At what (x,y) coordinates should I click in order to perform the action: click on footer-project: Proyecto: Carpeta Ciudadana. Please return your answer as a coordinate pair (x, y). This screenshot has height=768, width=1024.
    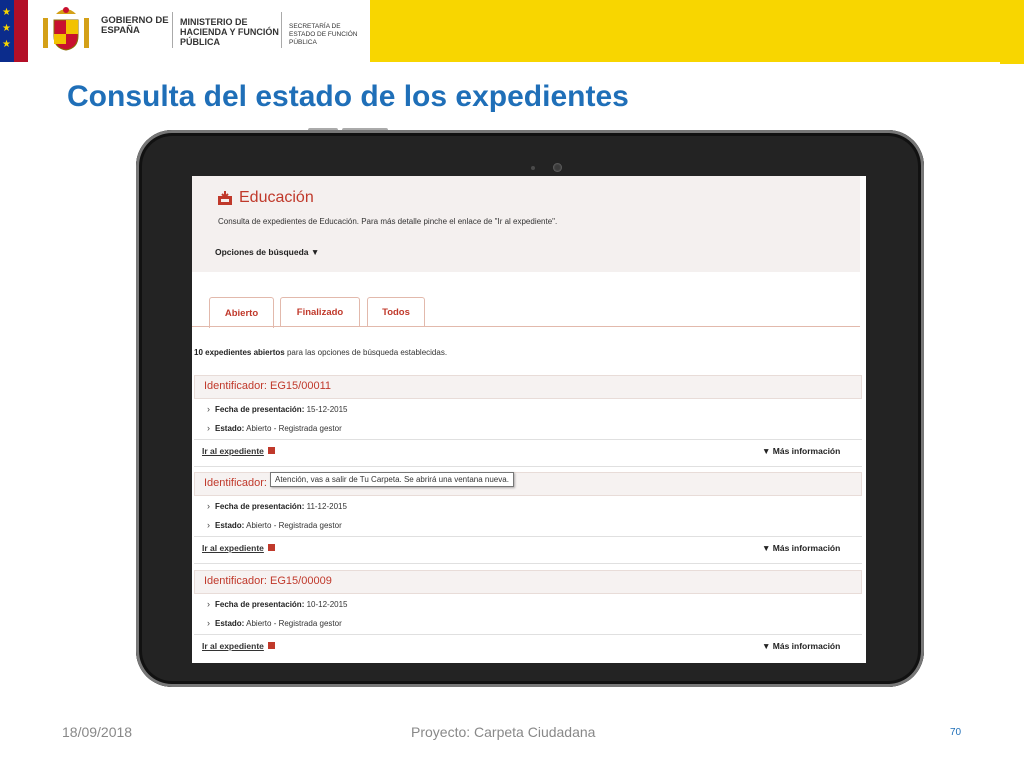
    Looking at the image, I should click on (503, 732).